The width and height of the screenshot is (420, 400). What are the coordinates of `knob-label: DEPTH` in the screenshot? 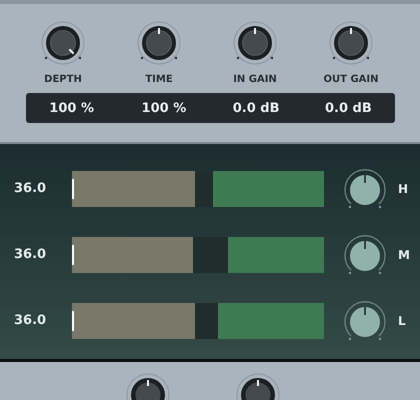 It's located at (63, 79).